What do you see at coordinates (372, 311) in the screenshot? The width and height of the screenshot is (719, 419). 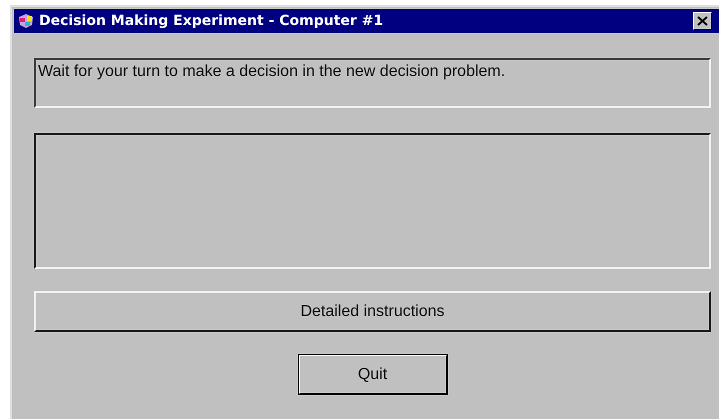 I see `instructions-button: Detailed instructions` at bounding box center [372, 311].